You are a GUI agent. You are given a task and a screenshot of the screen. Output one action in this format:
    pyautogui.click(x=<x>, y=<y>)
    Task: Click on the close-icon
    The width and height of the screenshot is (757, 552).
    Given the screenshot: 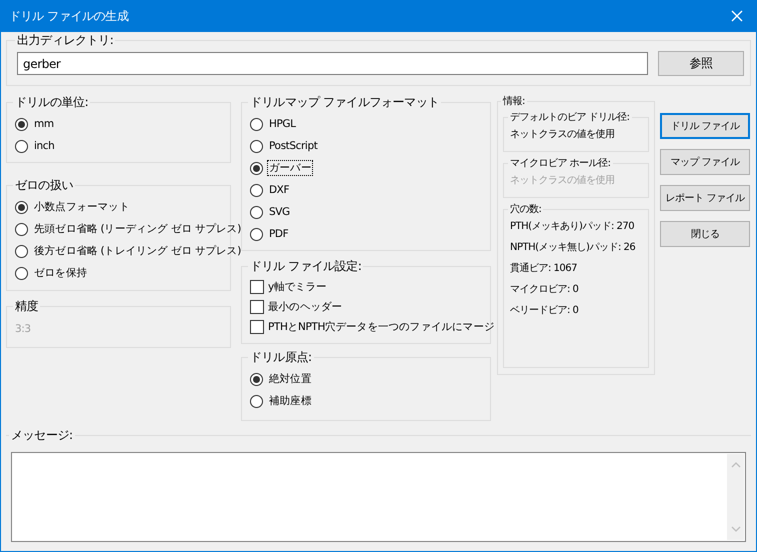 What is the action you would take?
    pyautogui.click(x=737, y=16)
    